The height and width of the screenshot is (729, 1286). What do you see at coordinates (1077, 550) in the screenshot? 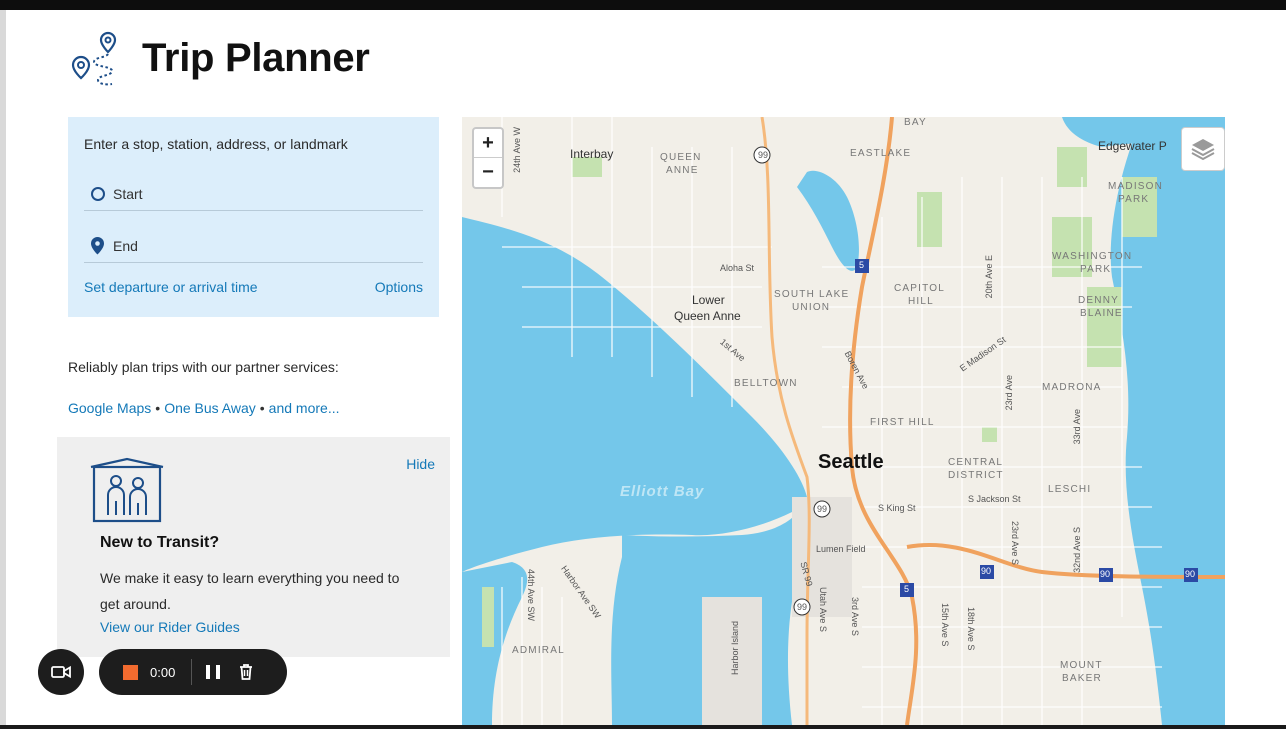
I see `street-32nd-ave-s: 32nd Ave S` at bounding box center [1077, 550].